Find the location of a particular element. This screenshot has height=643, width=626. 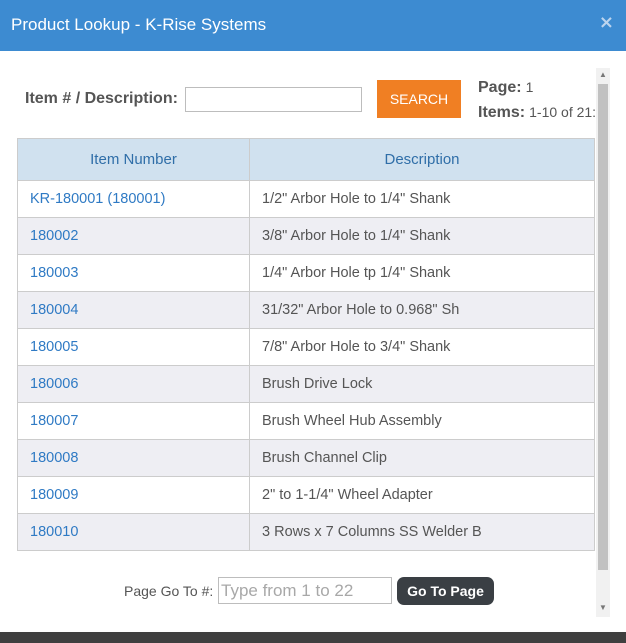

table-row: 180005 7/8" Arbor Hole to 3/4" Shank is located at coordinates (306, 347).